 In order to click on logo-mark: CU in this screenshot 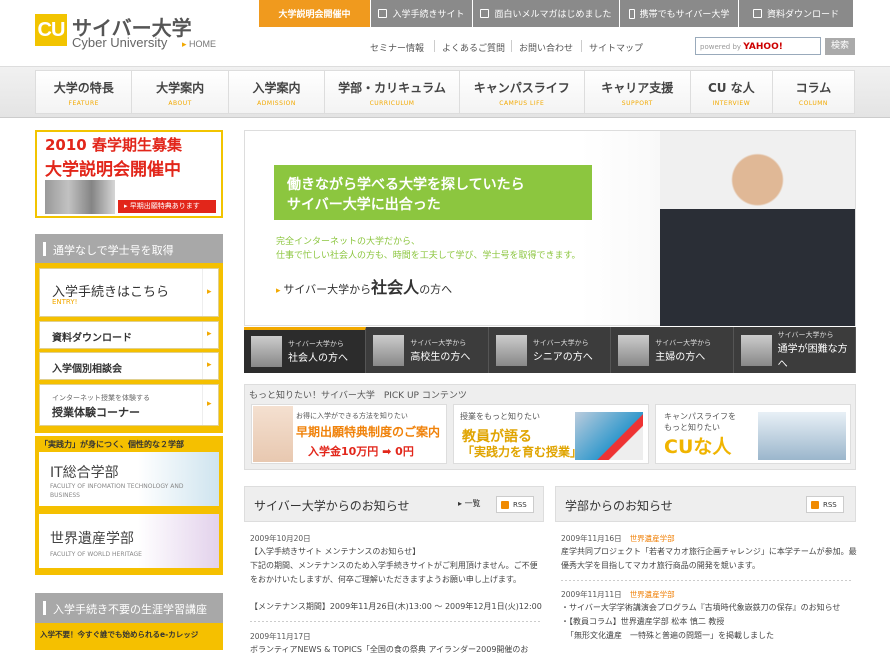, I will do `click(51, 30)`.